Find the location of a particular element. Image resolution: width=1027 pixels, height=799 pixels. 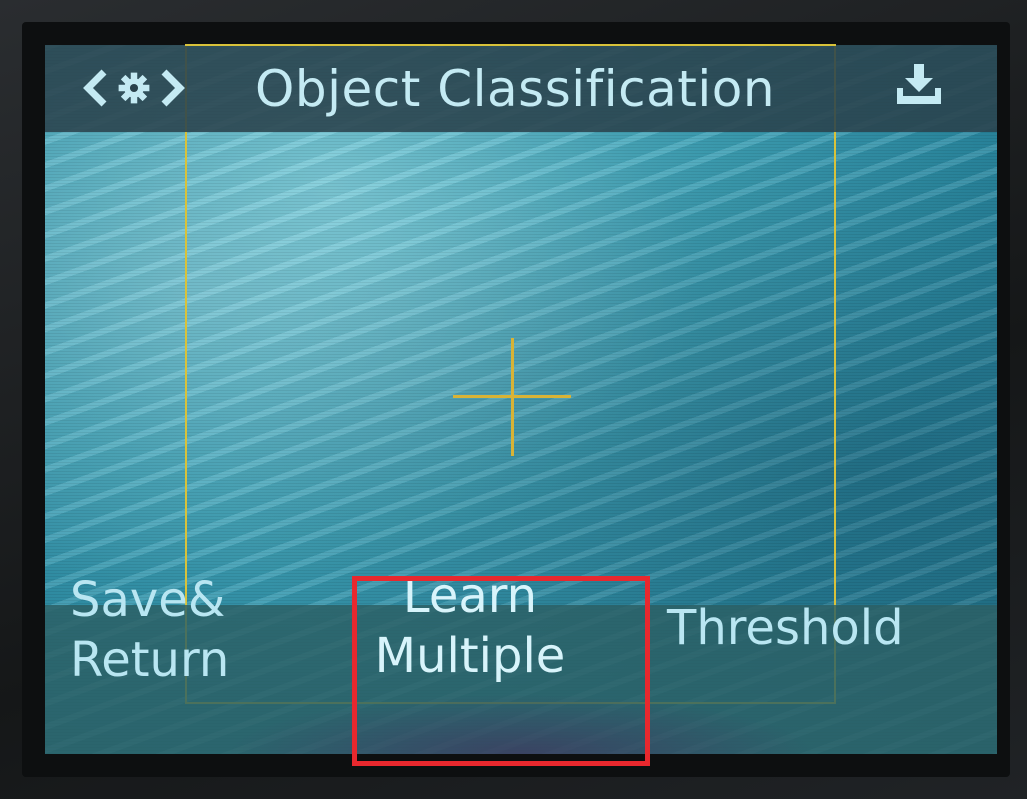

learning-frame-top is located at coordinates (510, 45).